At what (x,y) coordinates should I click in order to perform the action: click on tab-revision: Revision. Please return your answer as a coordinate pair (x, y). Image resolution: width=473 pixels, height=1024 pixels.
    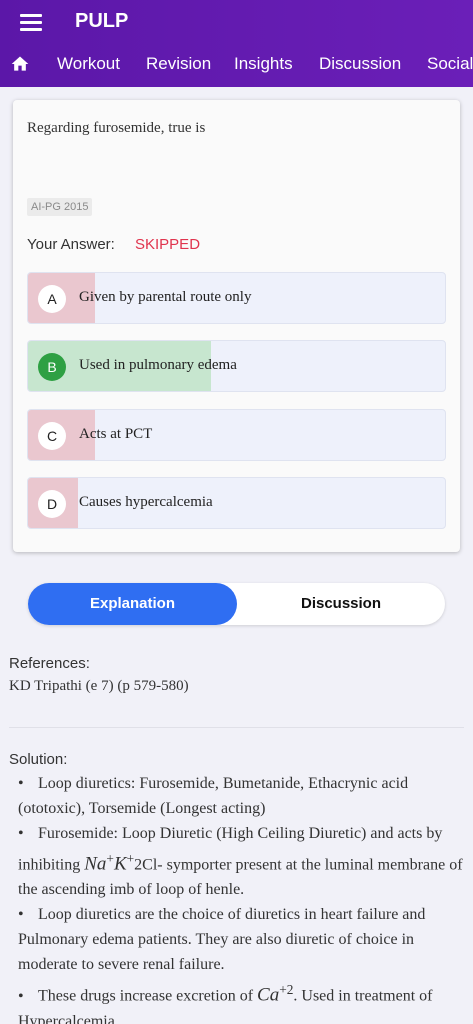
    Looking at the image, I should click on (178, 64).